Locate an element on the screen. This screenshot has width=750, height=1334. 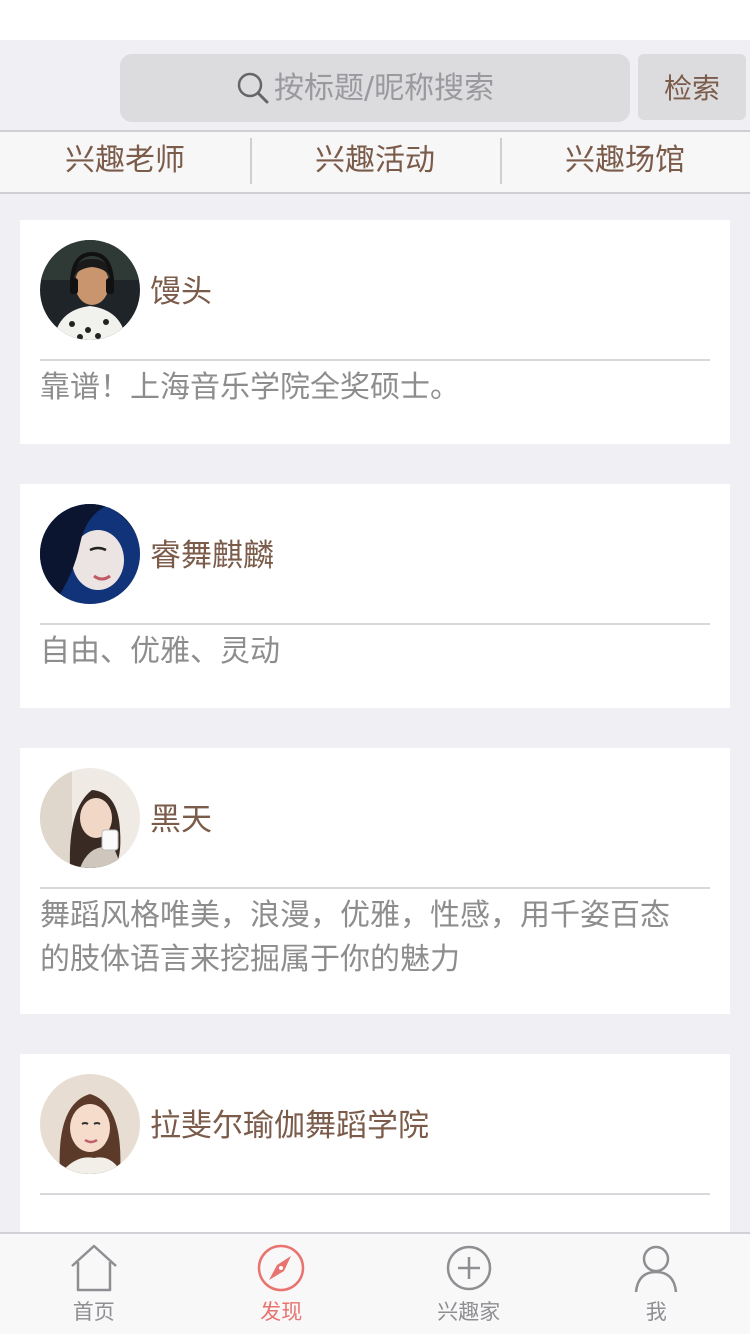
home-icon is located at coordinates (93, 1268).